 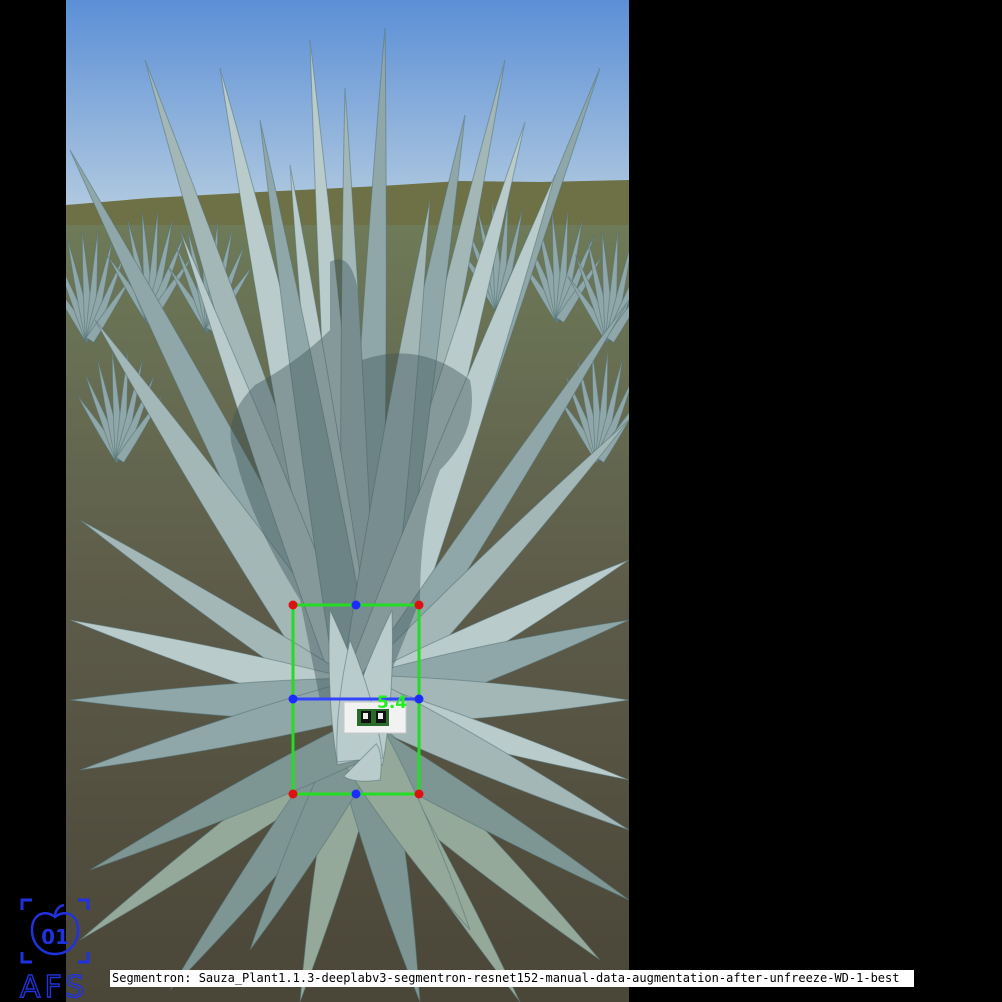 What do you see at coordinates (392, 703) in the screenshot?
I see `measurement-label: 5.4` at bounding box center [392, 703].